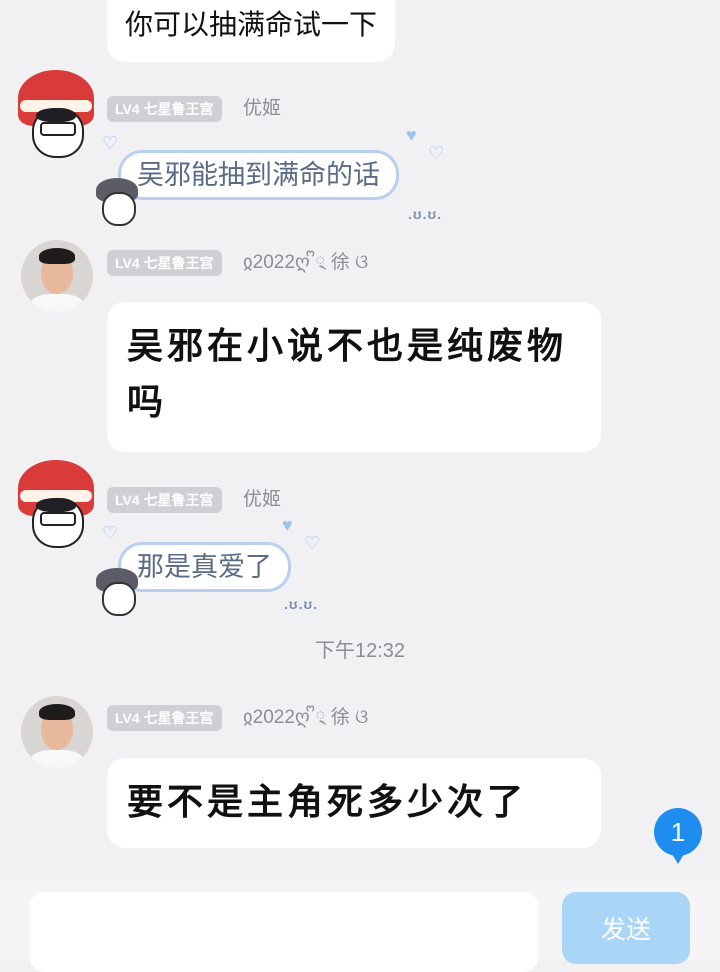 The width and height of the screenshot is (720, 972). I want to click on input-bar: 发送, so click(360, 926).